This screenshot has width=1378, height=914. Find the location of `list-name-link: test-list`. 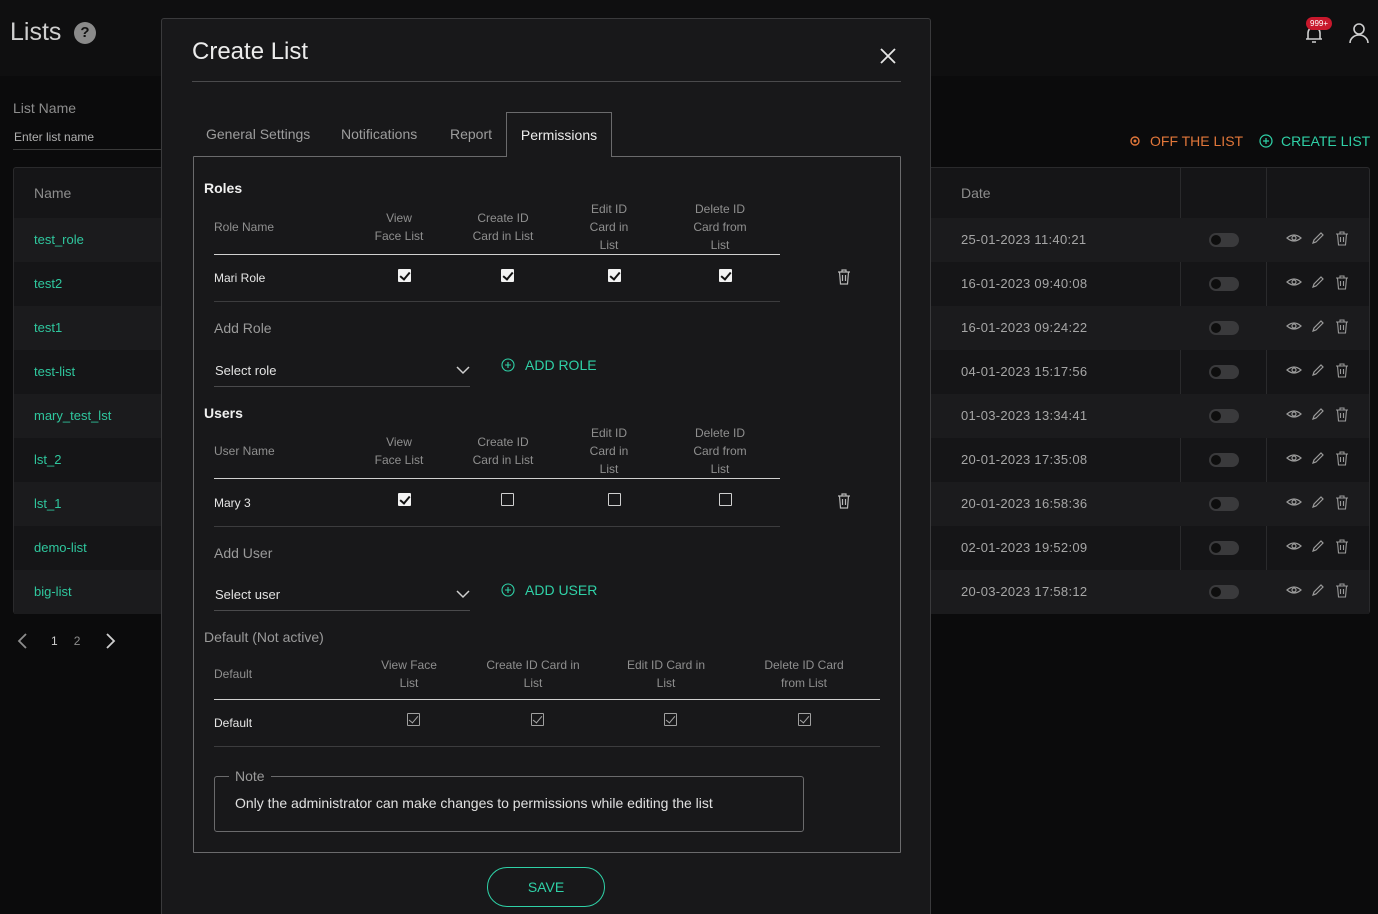

list-name-link: test-list is located at coordinates (54, 371).